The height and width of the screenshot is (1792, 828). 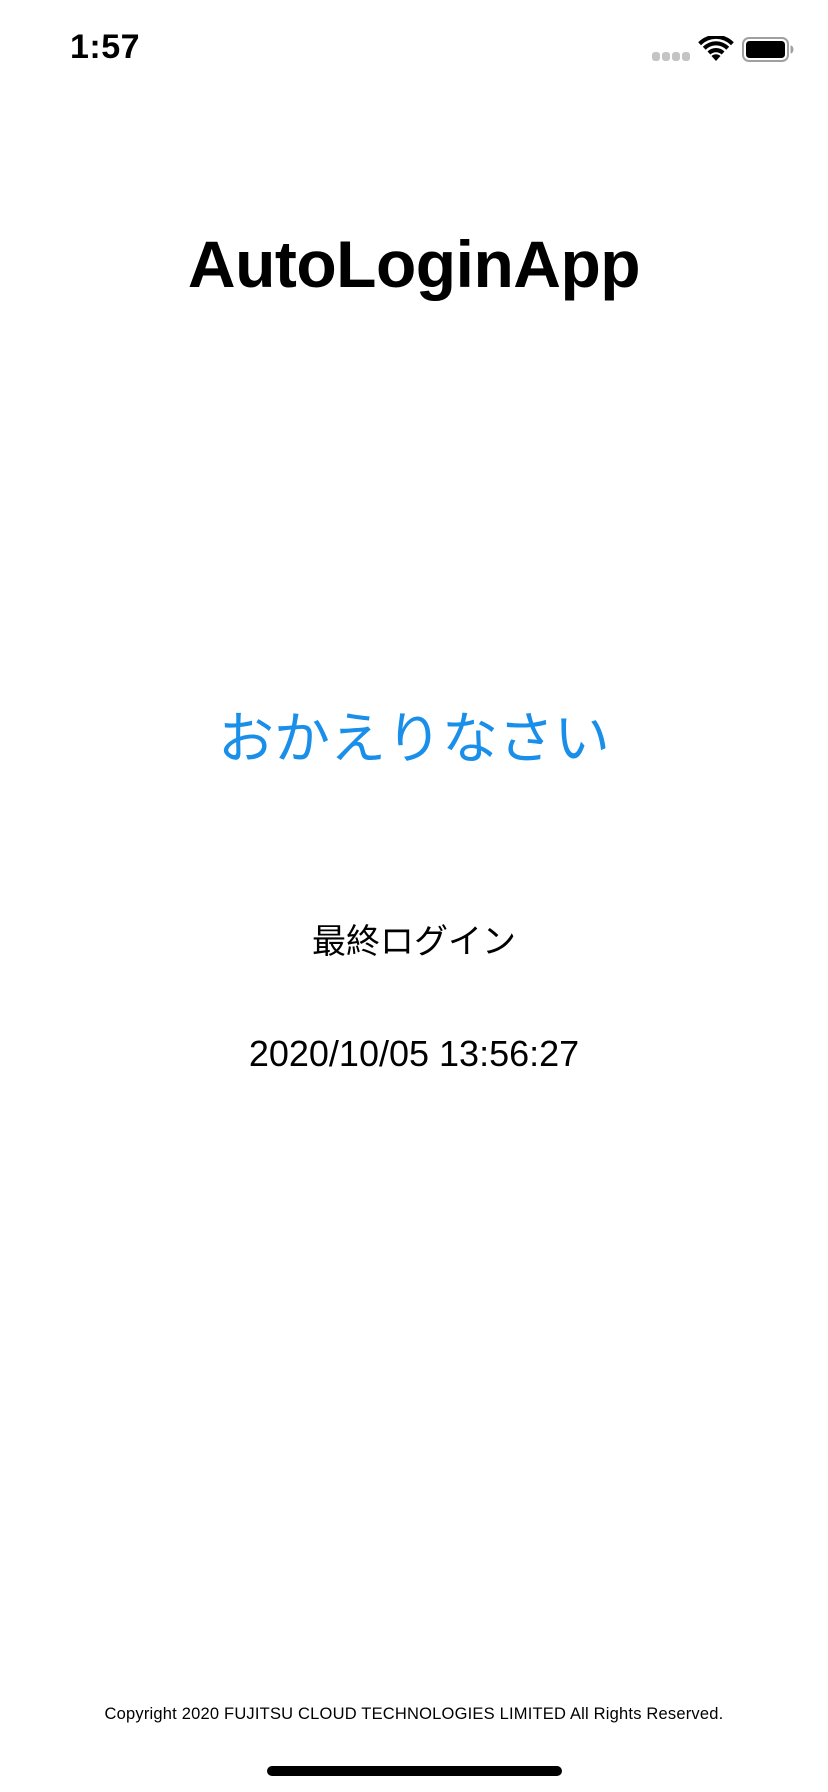 What do you see at coordinates (414, 1771) in the screenshot?
I see `home-indicator` at bounding box center [414, 1771].